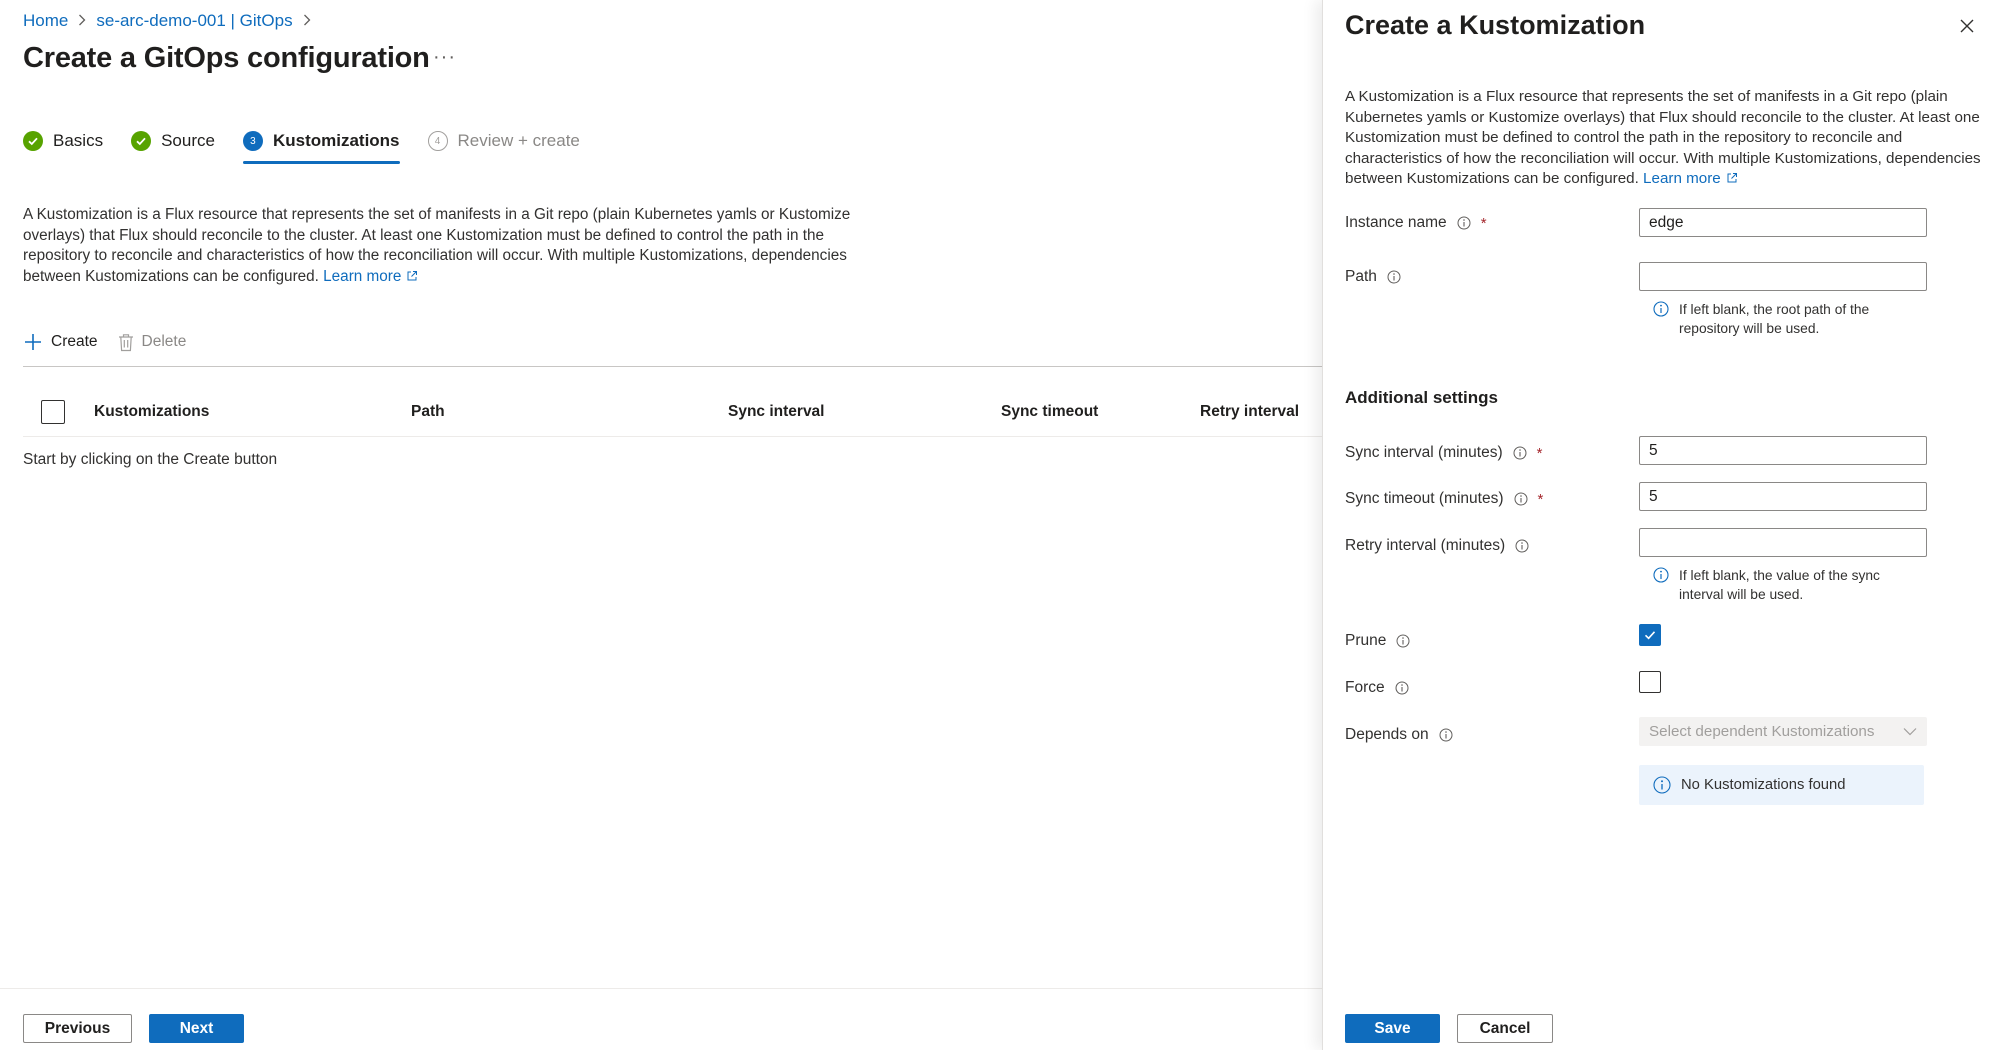 The image size is (1999, 1050). I want to click on next-button: Next, so click(196, 1028).